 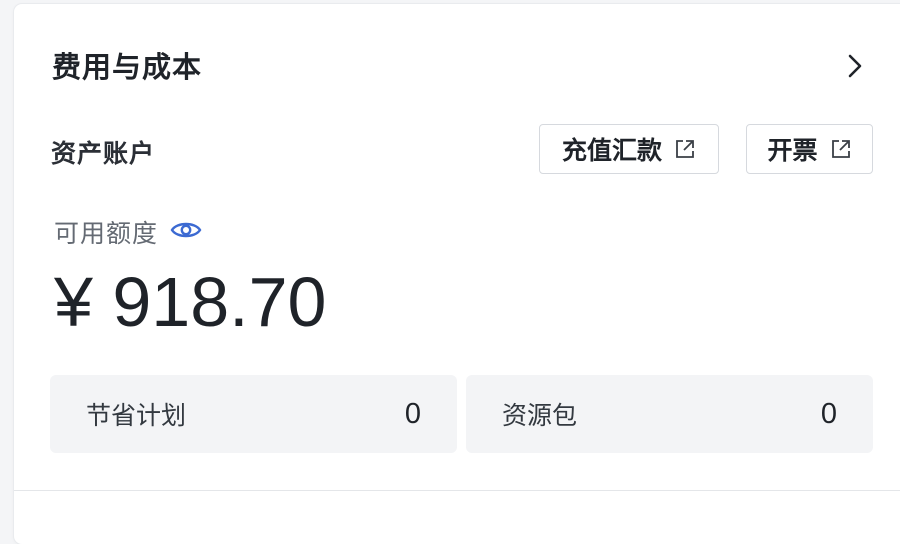 I want to click on divider, so click(x=457, y=490).